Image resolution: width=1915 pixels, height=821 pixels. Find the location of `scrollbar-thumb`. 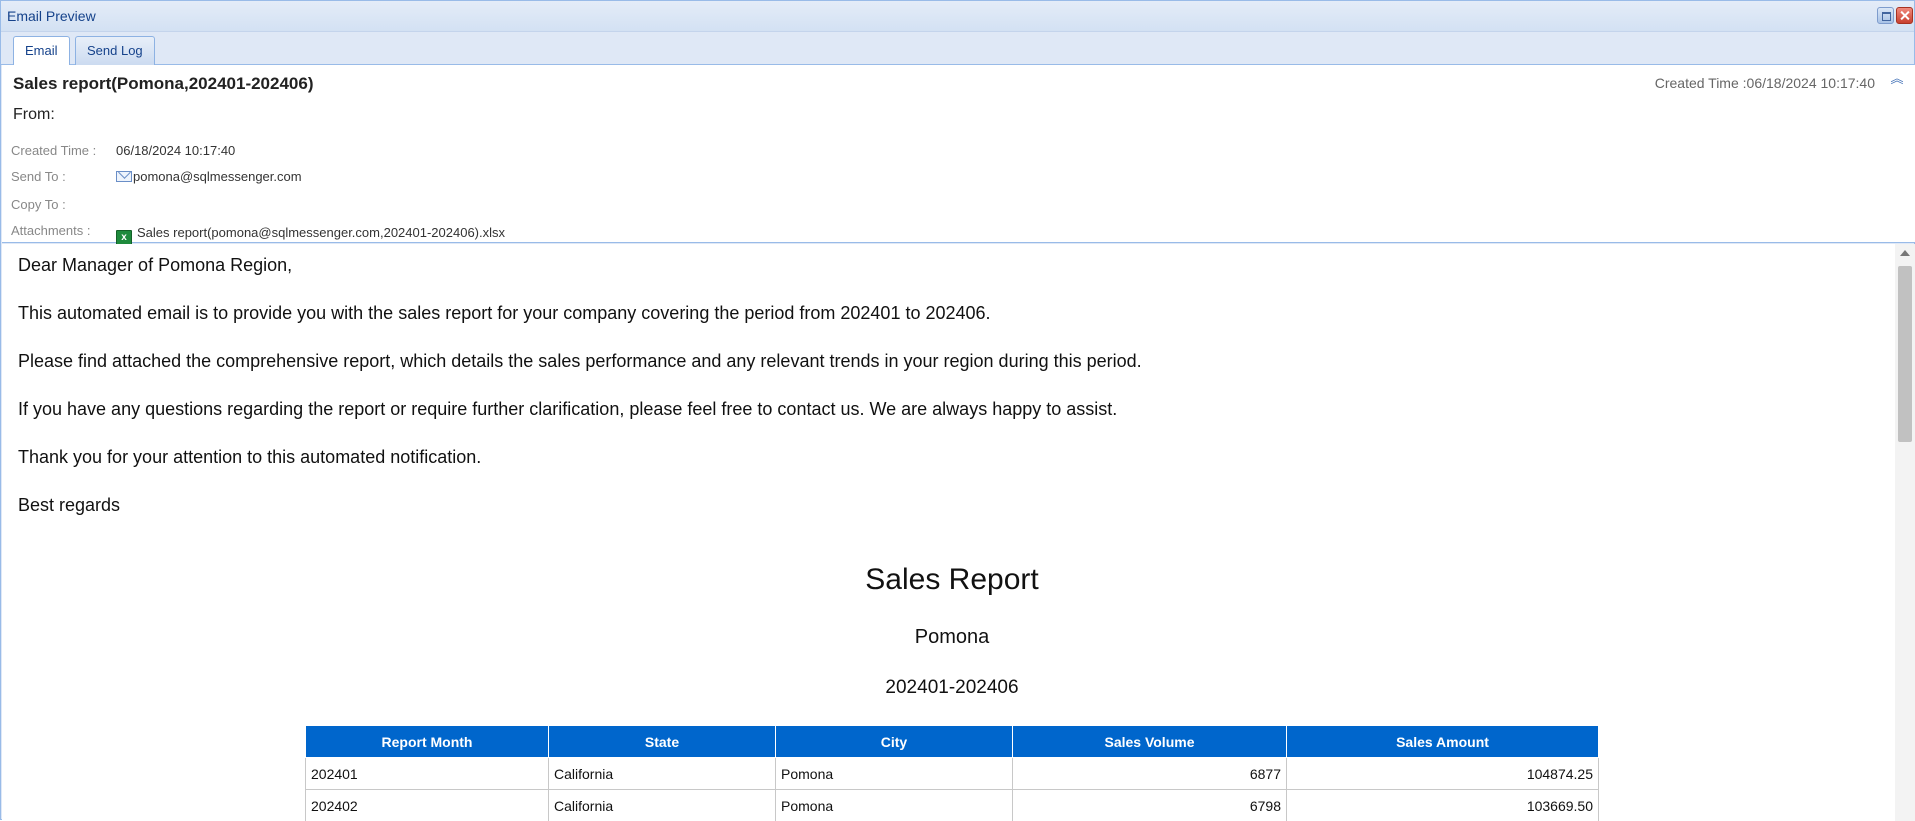

scrollbar-thumb is located at coordinates (1905, 354).